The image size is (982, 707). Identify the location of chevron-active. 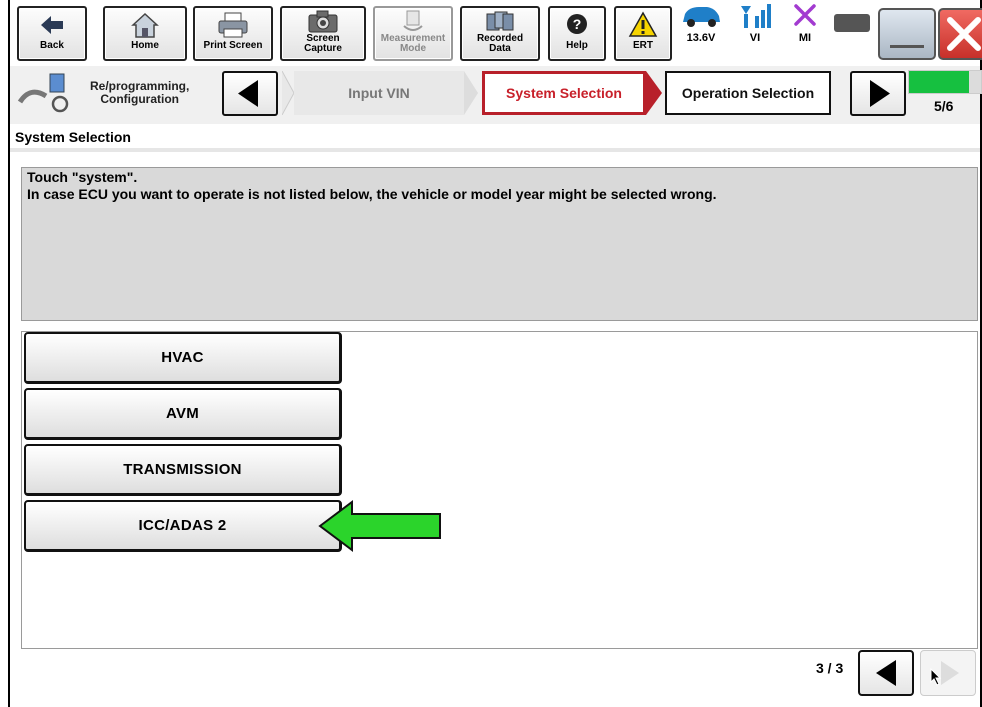
(654, 93).